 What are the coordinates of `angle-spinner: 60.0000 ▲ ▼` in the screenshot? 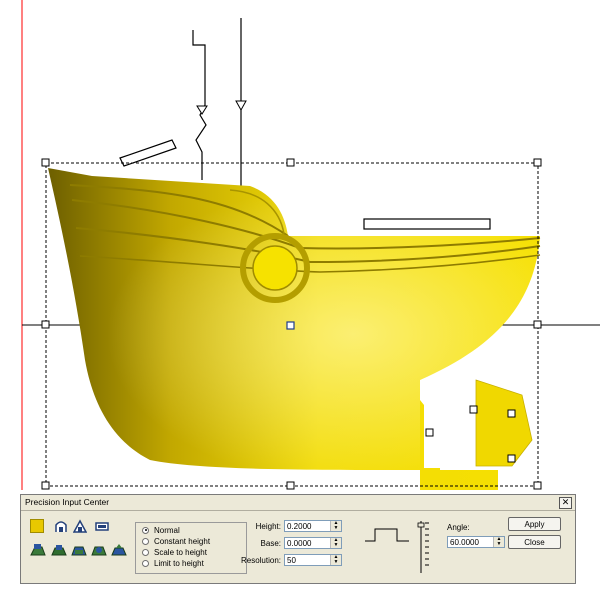 It's located at (476, 542).